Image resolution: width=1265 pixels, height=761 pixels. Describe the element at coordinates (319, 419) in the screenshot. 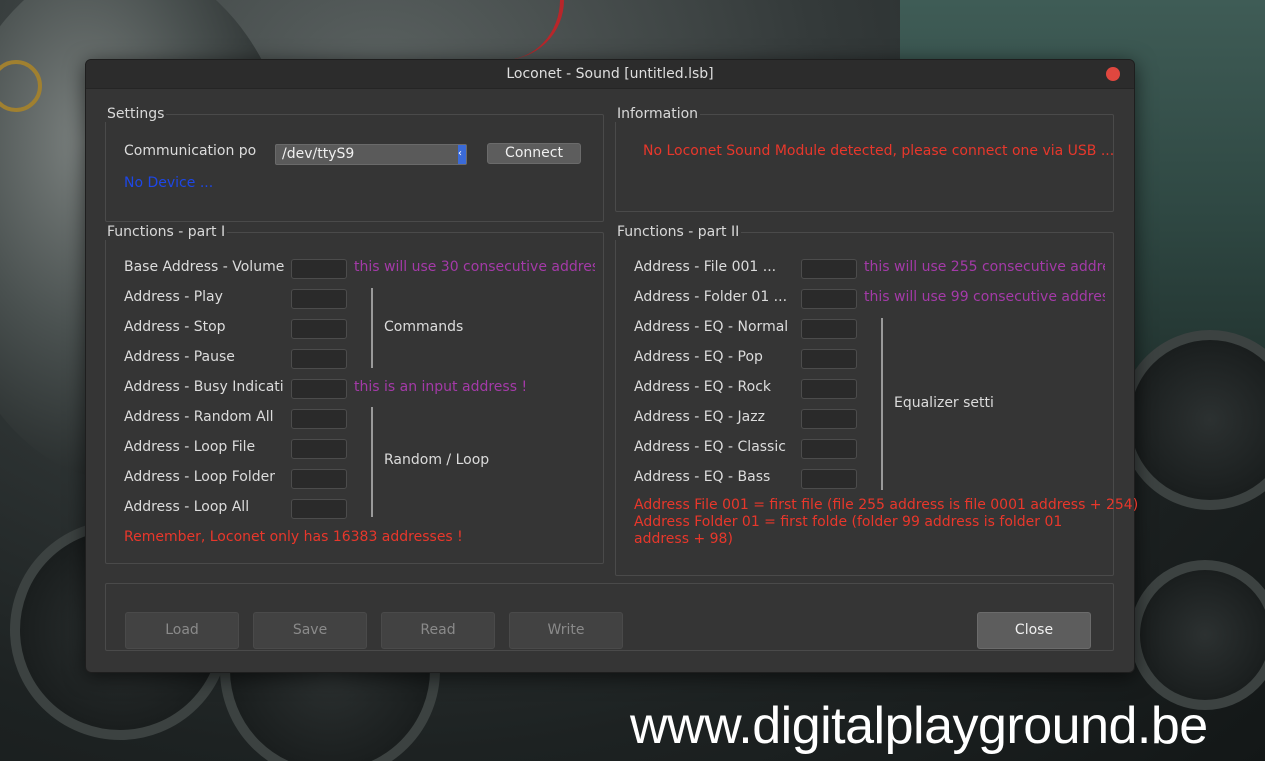

I see `address-random-all-input` at that location.